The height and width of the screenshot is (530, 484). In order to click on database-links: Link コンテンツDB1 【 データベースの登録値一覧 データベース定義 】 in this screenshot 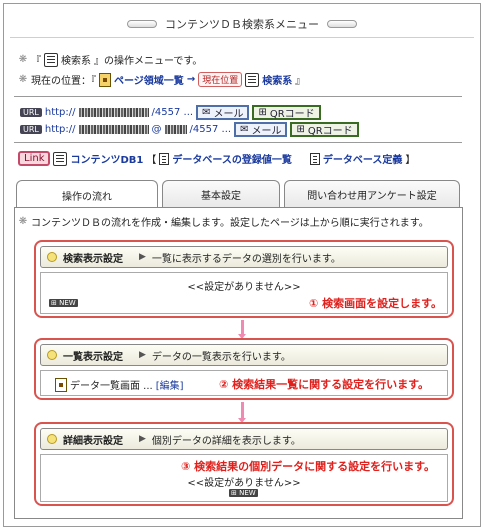, I will do `click(216, 158)`.